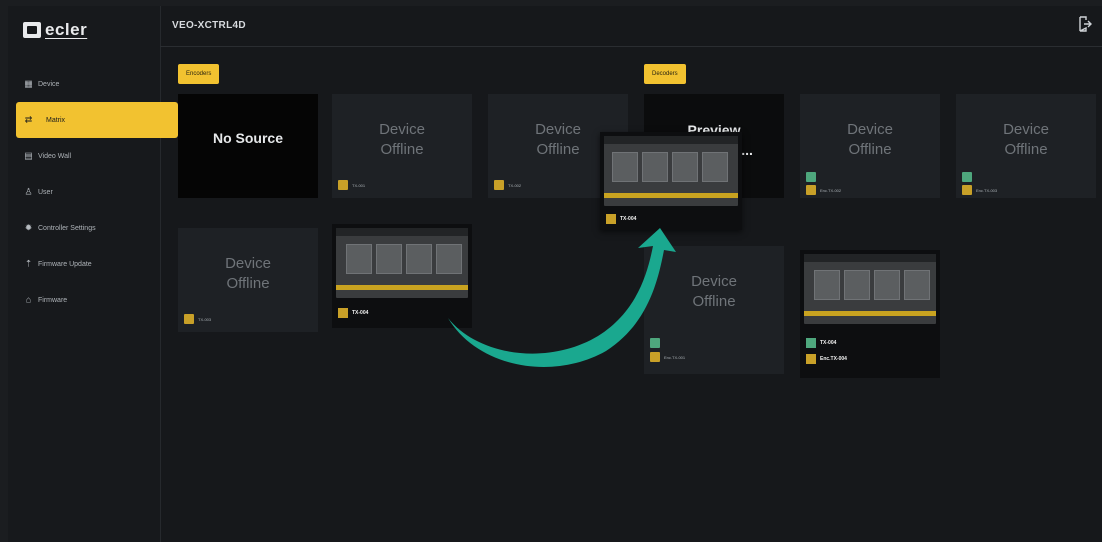 The height and width of the screenshot is (542, 1102). Describe the element at coordinates (562, 297) in the screenshot. I see `drag-arrow-icon` at that location.